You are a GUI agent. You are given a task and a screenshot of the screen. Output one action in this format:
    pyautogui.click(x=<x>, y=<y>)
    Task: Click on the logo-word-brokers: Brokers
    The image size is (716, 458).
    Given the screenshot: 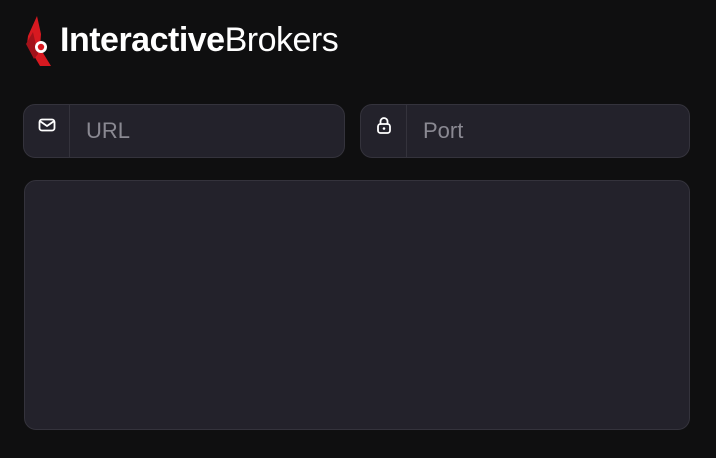 What is the action you would take?
    pyautogui.click(x=281, y=40)
    